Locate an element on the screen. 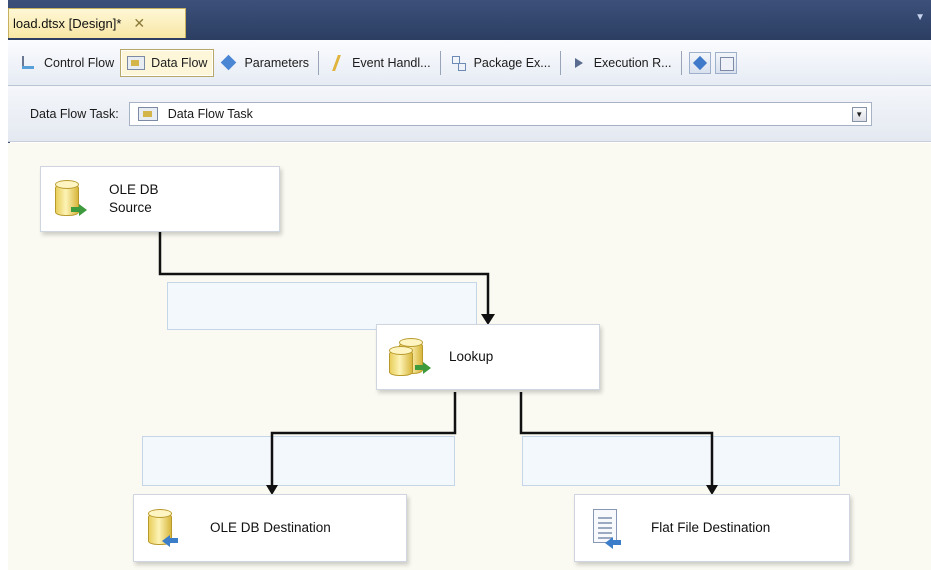 The width and height of the screenshot is (931, 570). component-label: OLE DB Source is located at coordinates (134, 198).